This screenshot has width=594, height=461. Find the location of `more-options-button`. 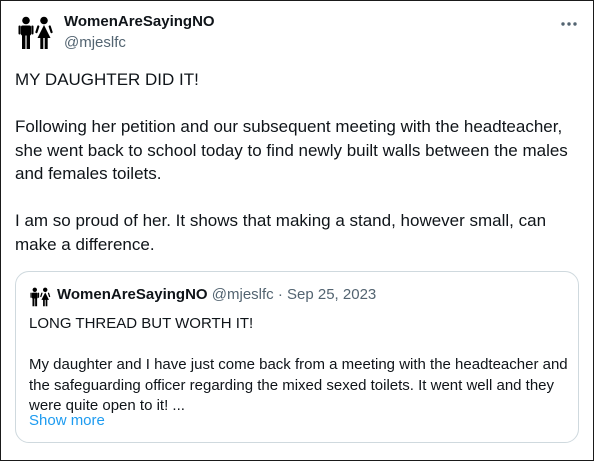

more-options-button is located at coordinates (569, 24).